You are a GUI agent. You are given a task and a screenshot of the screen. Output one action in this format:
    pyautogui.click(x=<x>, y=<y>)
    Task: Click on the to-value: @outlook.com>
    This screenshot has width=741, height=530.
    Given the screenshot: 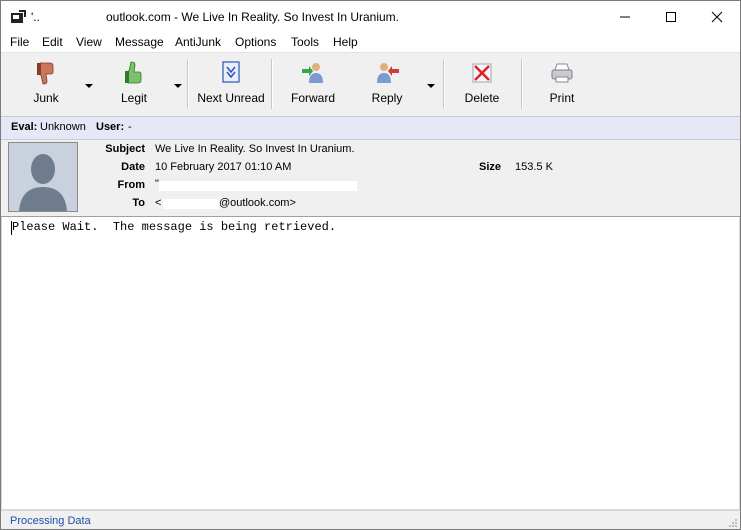 What is the action you would take?
    pyautogui.click(x=257, y=203)
    